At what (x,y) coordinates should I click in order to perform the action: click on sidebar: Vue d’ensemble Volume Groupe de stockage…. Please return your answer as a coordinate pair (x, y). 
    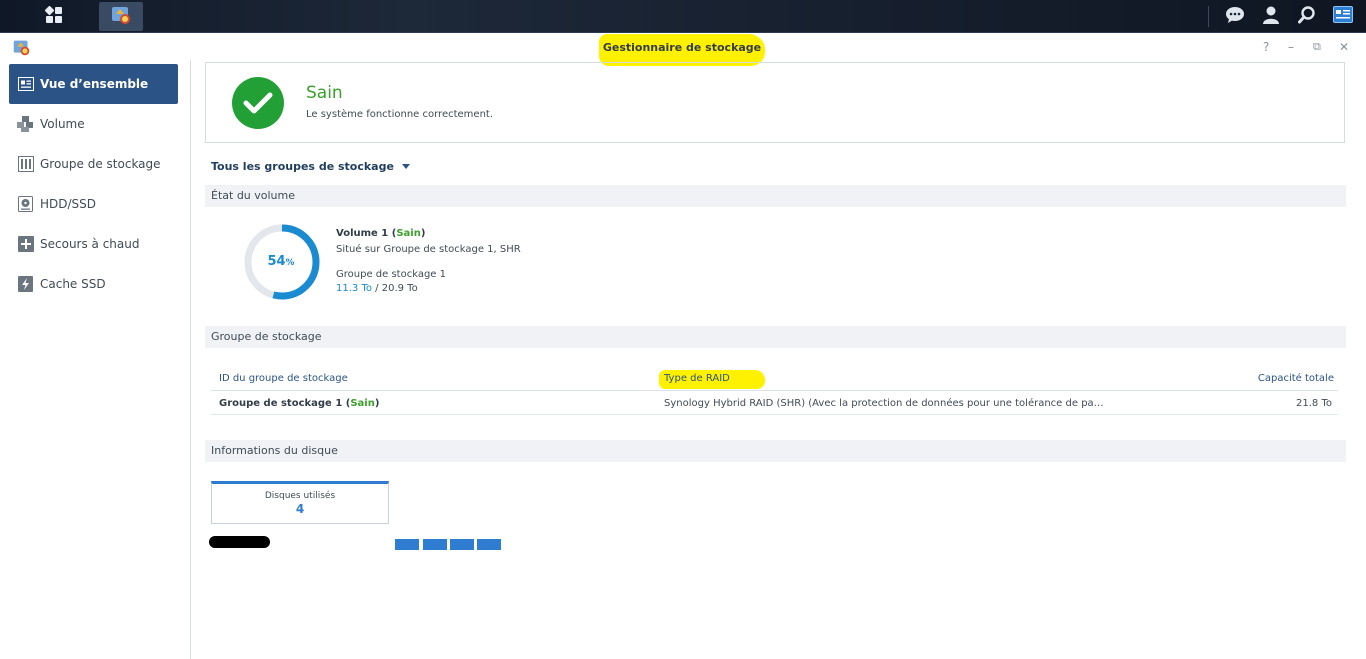
    Looking at the image, I should click on (95, 359).